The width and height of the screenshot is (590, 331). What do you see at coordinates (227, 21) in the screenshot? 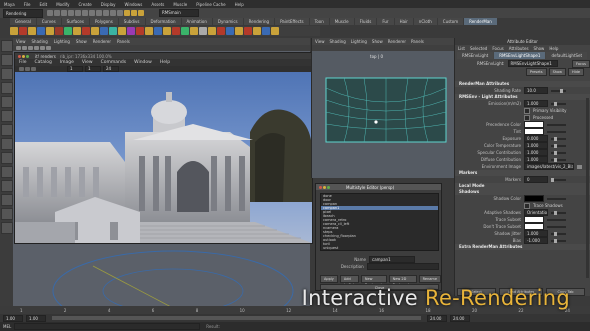
I see `shelf-tab-dynamics: Dynamics` at bounding box center [227, 21].